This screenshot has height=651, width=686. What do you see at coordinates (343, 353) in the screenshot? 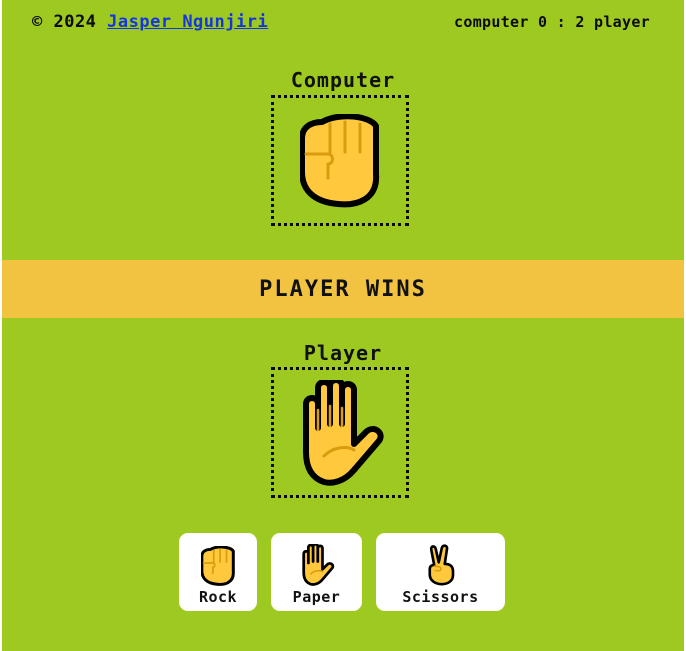
I see `player-label: Player` at bounding box center [343, 353].